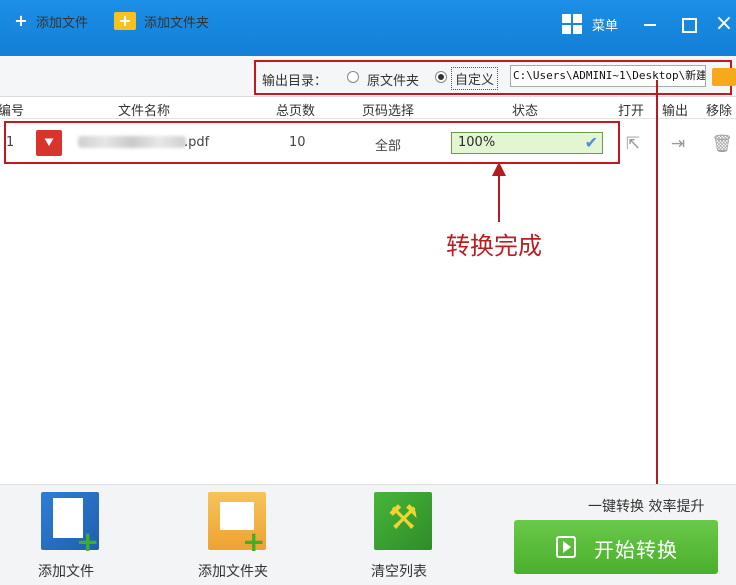 Image resolution: width=736 pixels, height=585 pixels. I want to click on radio-custom, so click(441, 77).